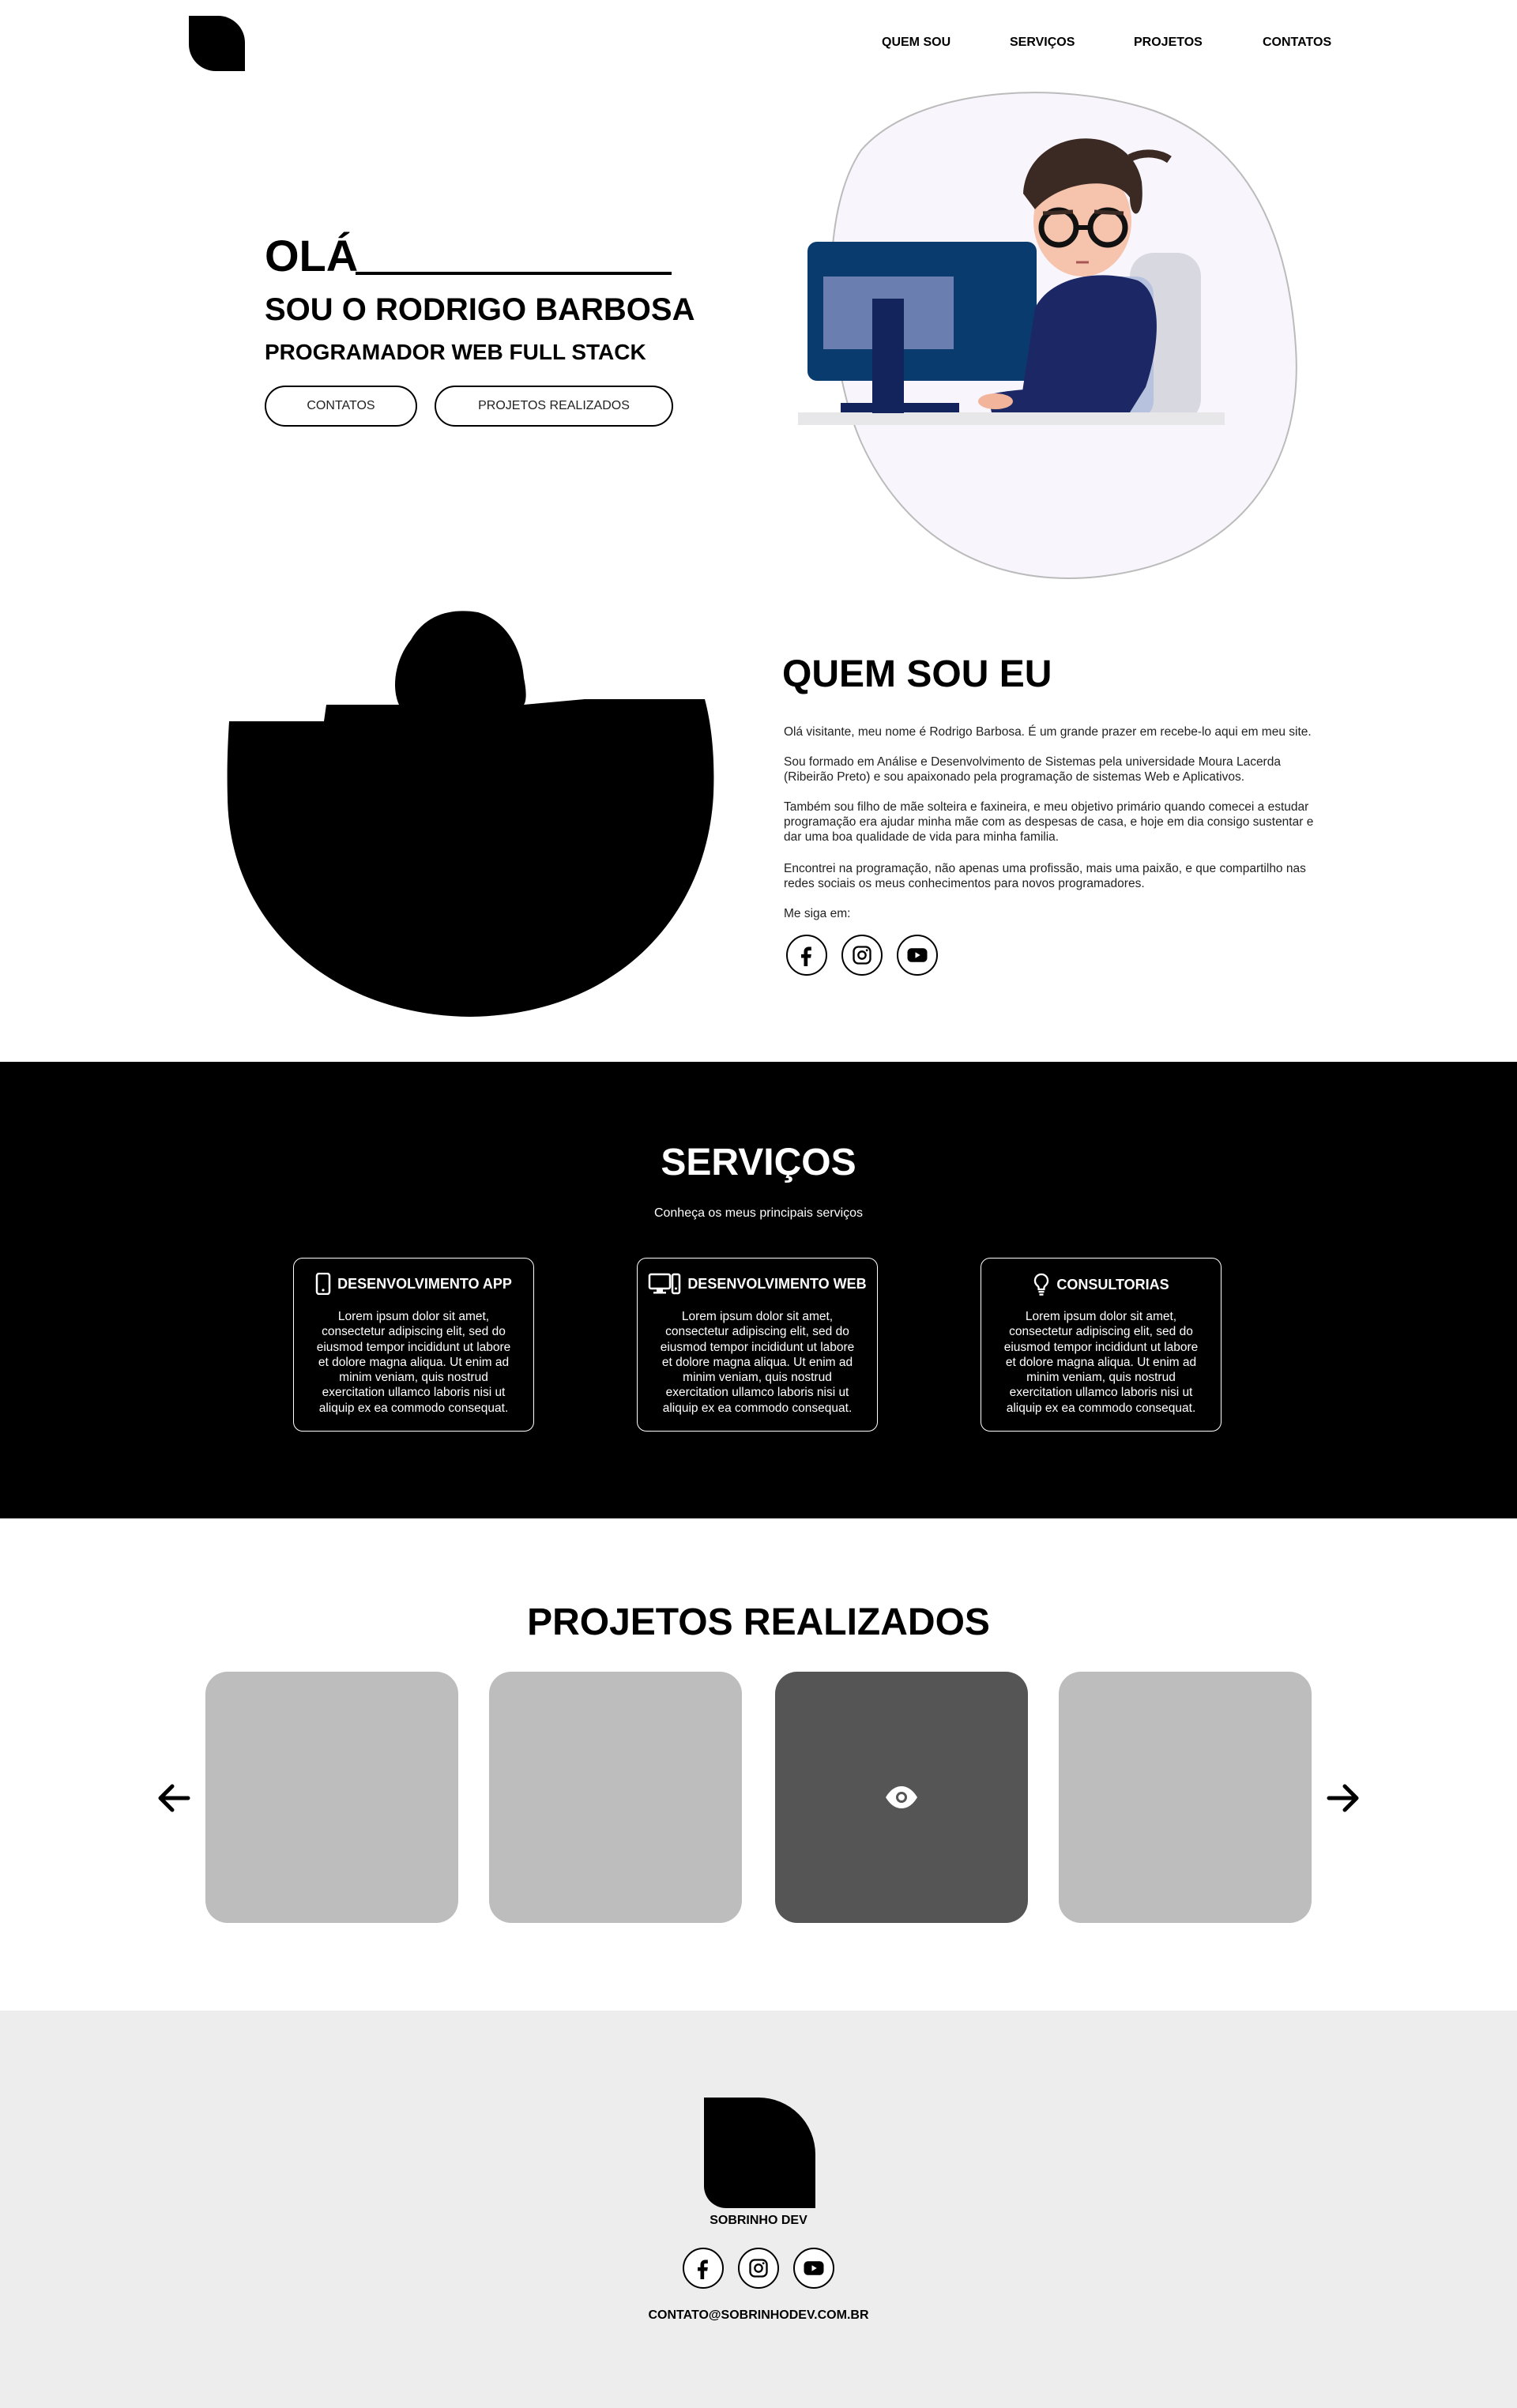 This screenshot has width=1517, height=2408. Describe the element at coordinates (817, 913) in the screenshot. I see `follow-label: Me siga em:` at that location.